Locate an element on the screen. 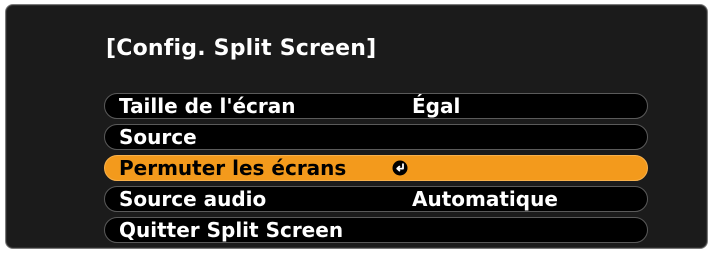  menu-item-value: Égal is located at coordinates (436, 106).